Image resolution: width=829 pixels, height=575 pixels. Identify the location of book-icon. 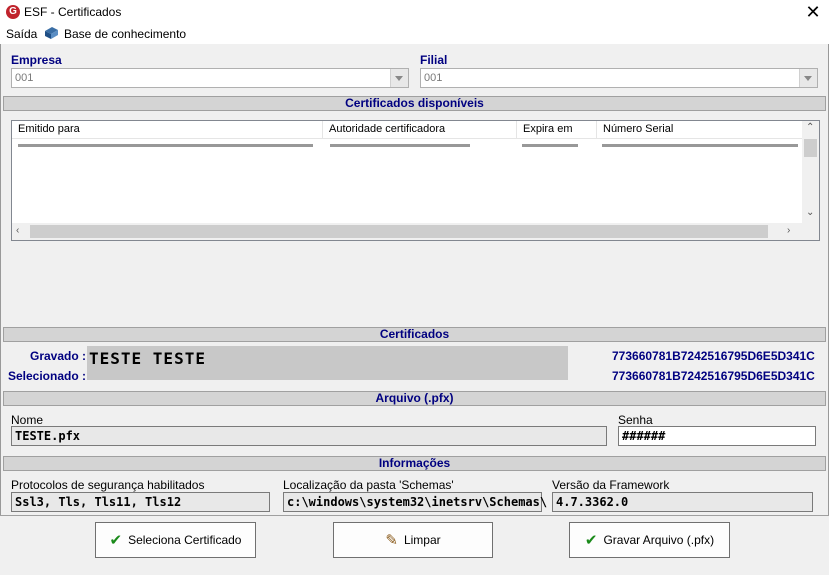
(51, 33).